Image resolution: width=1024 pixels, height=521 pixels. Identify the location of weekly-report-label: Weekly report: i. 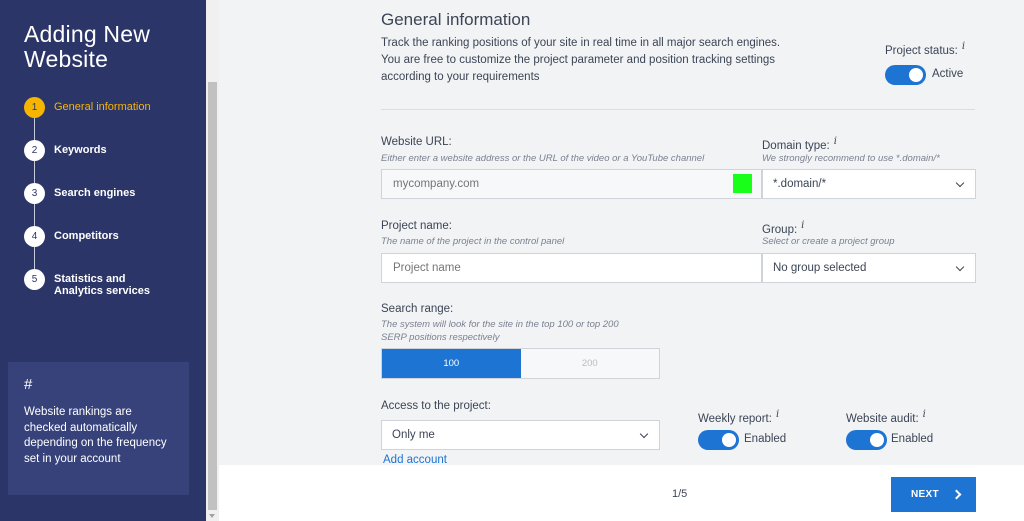
(739, 417).